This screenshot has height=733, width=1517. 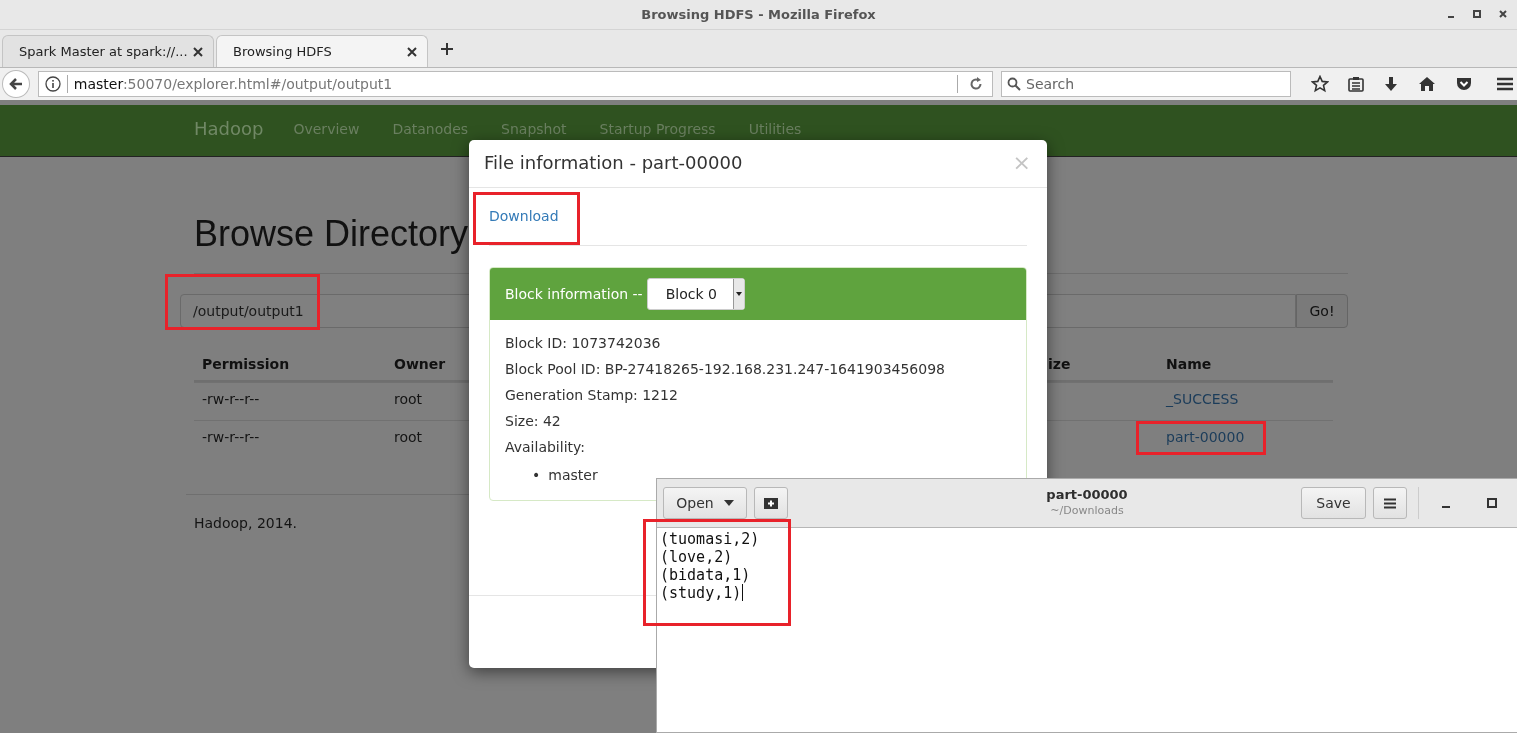 I want to click on footer-text: Hadoop, 2014., so click(x=246, y=523).